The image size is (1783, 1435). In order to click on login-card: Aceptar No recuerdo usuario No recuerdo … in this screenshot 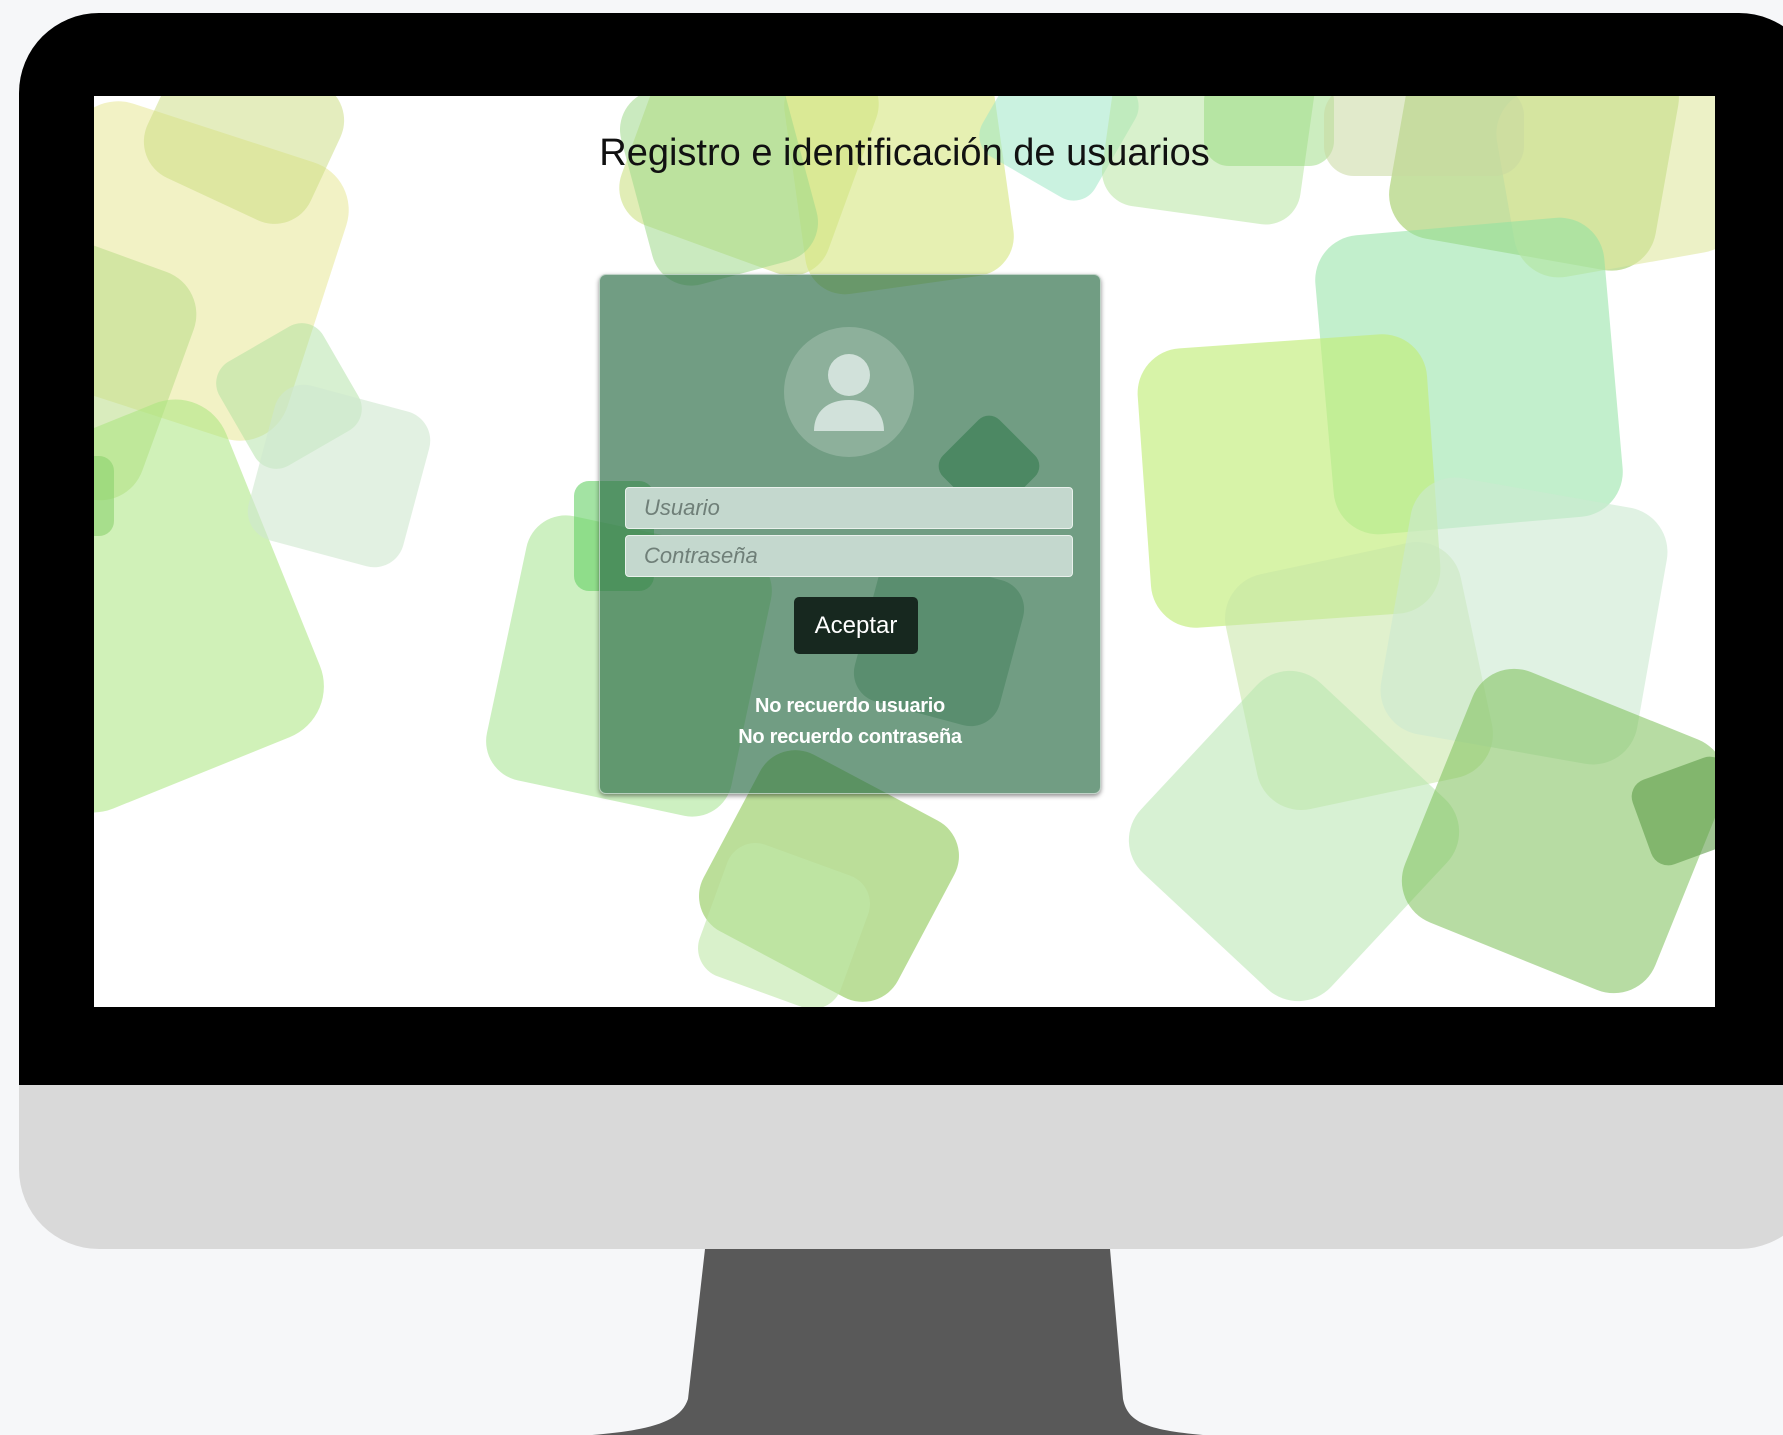, I will do `click(850, 534)`.